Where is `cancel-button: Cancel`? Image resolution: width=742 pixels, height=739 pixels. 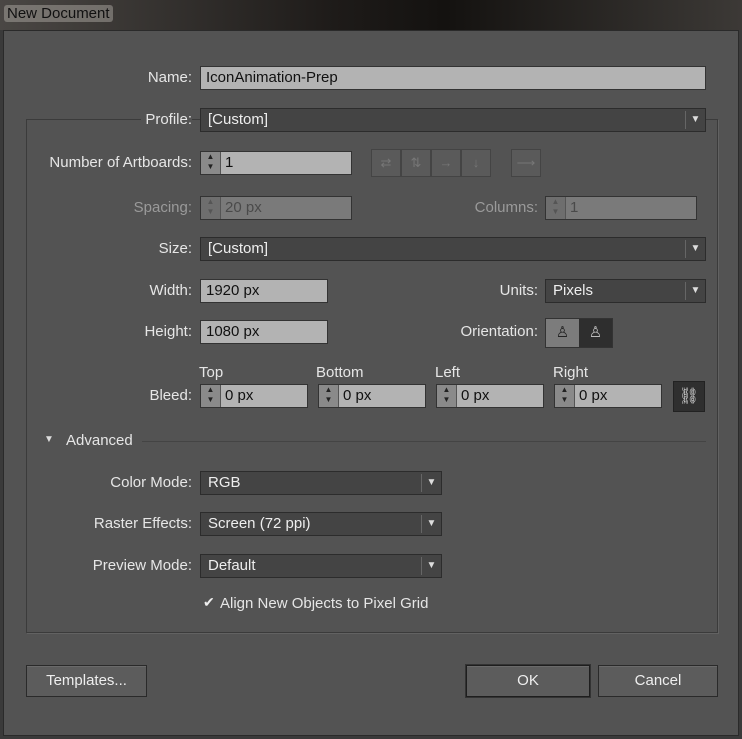
cancel-button: Cancel is located at coordinates (658, 681).